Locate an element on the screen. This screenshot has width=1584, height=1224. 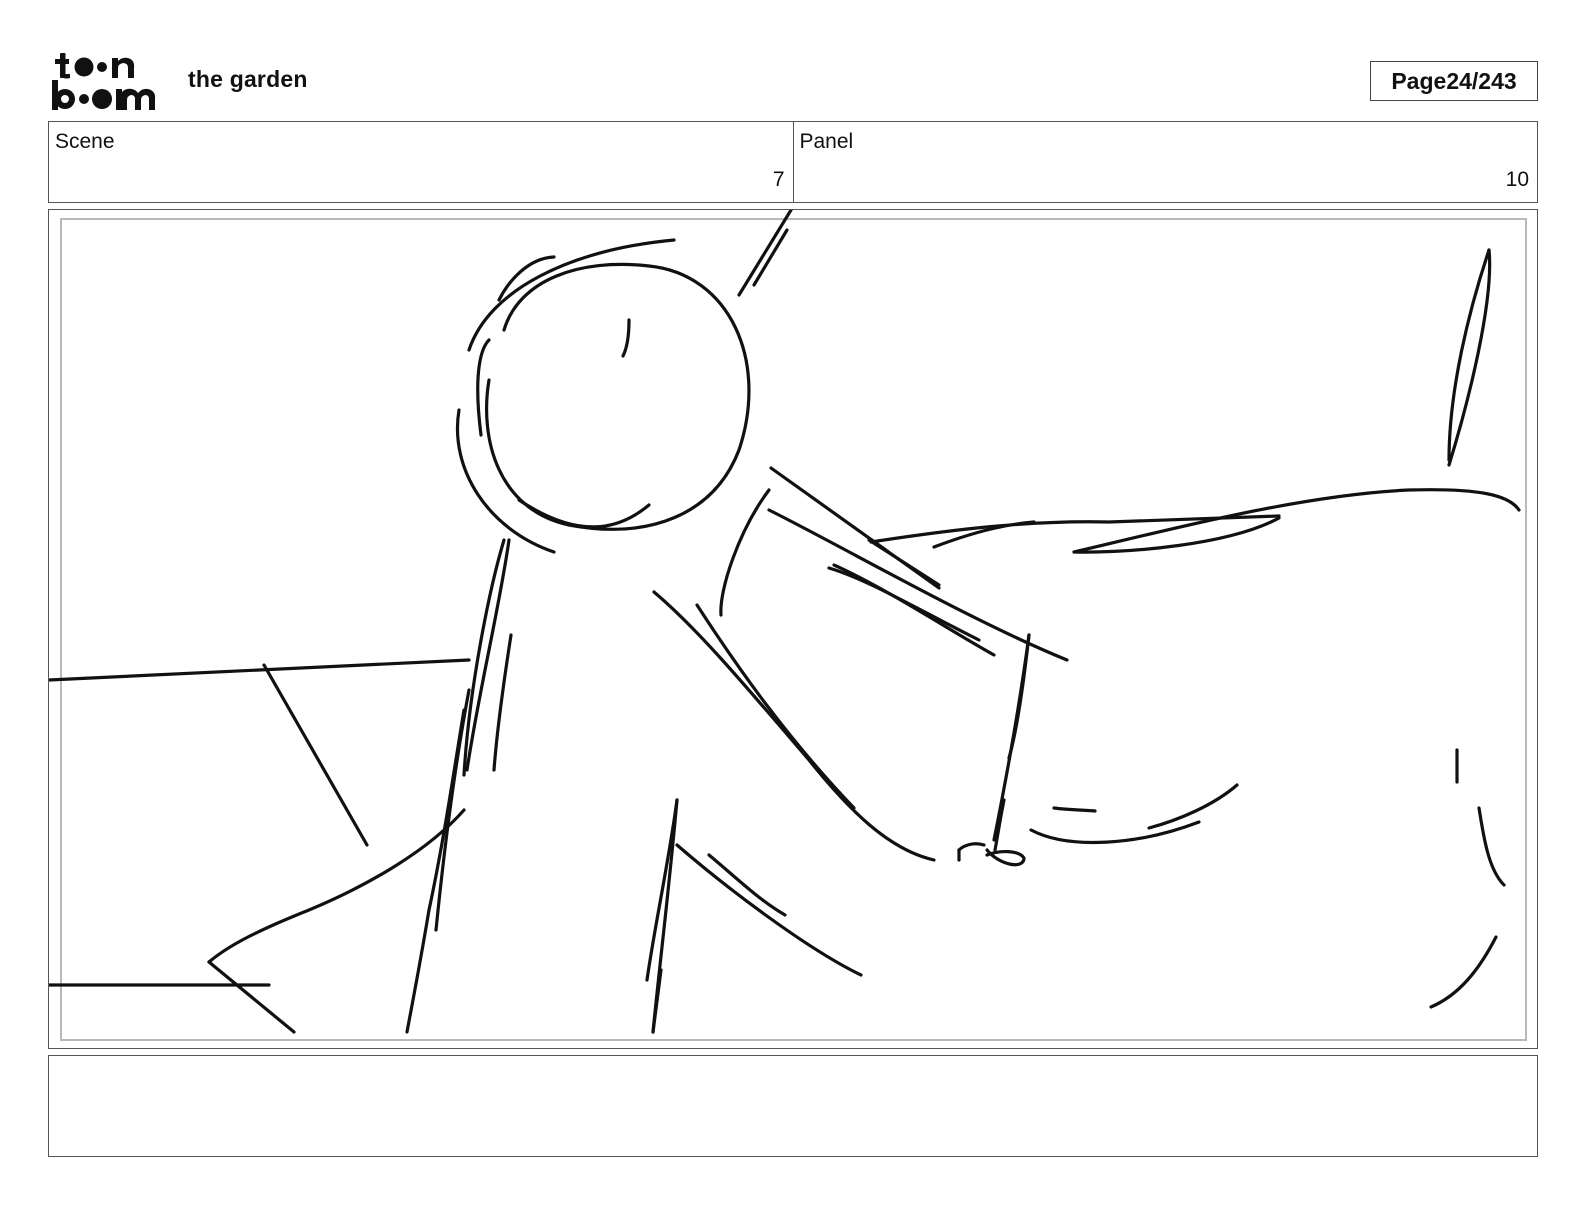
page-indicator: Page 24/243 is located at coordinates (1454, 81).